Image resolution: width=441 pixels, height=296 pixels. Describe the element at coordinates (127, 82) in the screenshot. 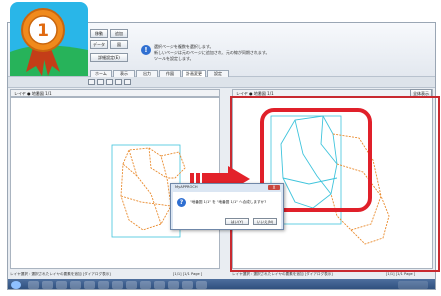

I see `redo-icon` at that location.